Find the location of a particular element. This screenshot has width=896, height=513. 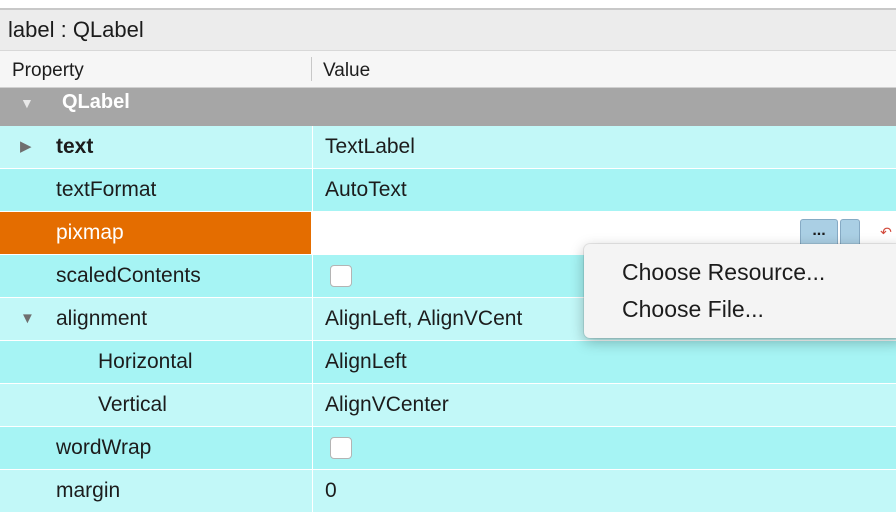

column-divider is located at coordinates (311, 69).